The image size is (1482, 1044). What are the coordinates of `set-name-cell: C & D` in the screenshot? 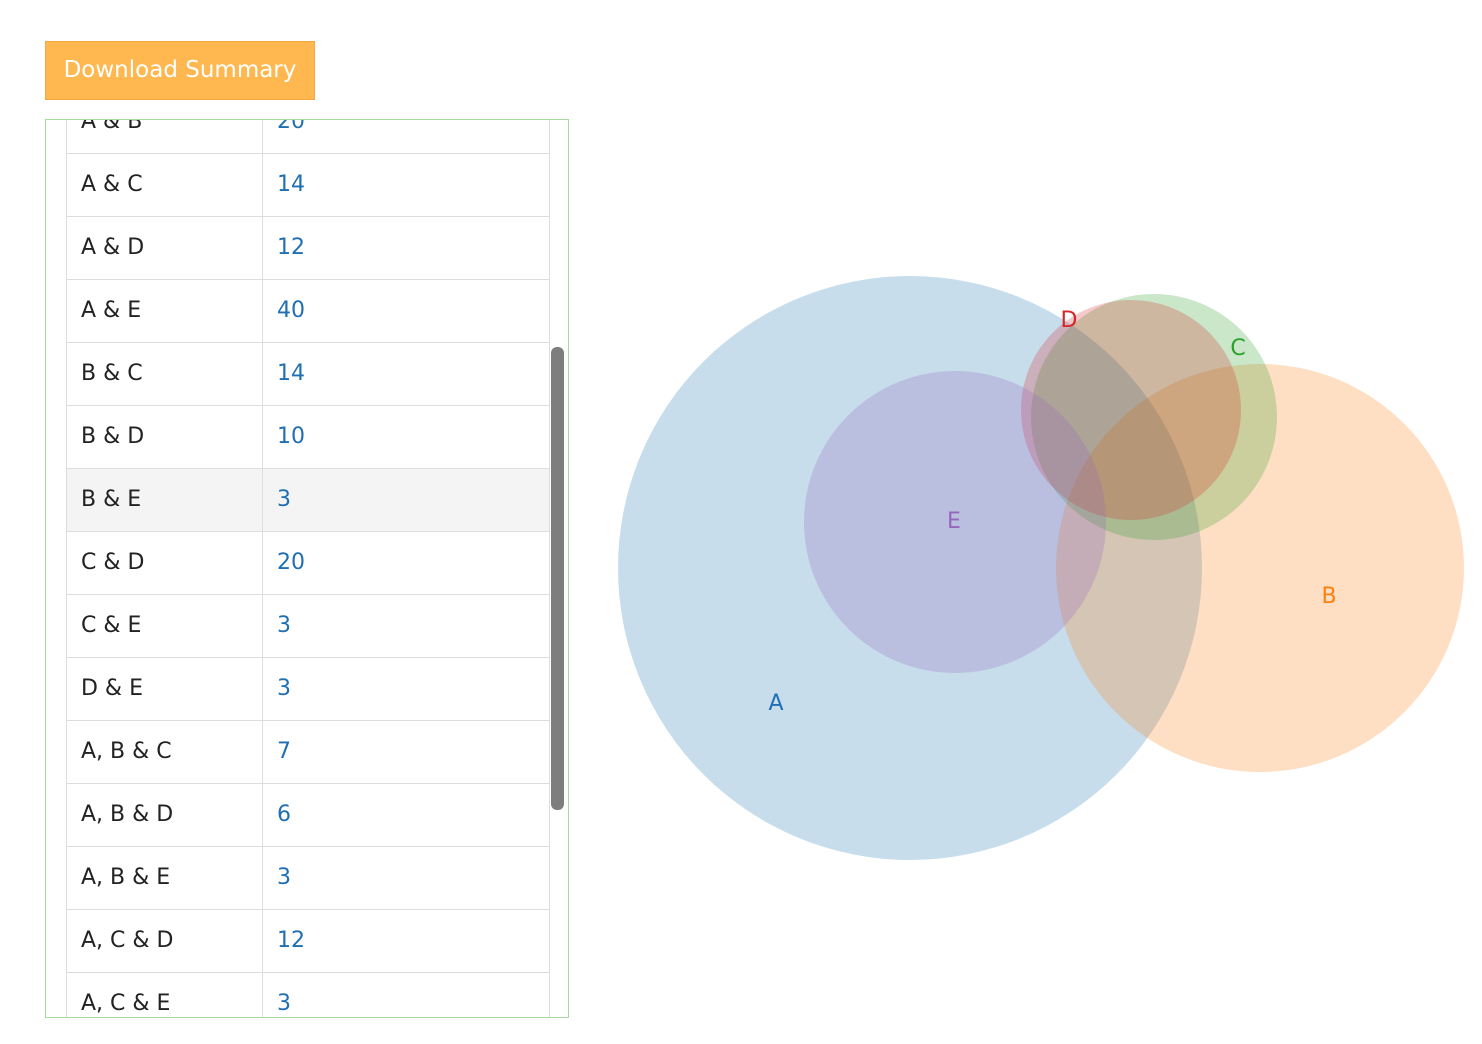 It's located at (165, 563).